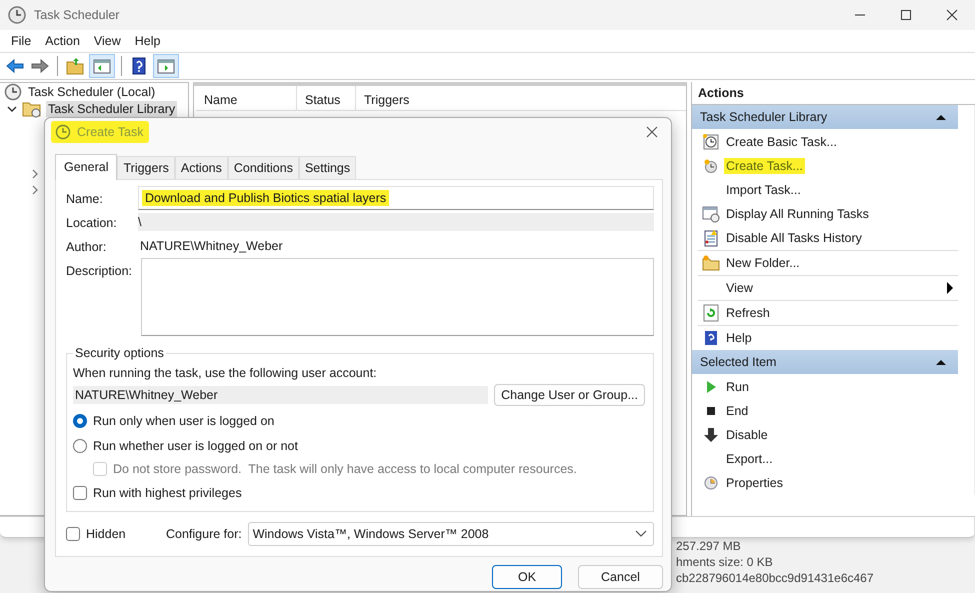  What do you see at coordinates (739, 288) in the screenshot?
I see `pane-command: View` at bounding box center [739, 288].